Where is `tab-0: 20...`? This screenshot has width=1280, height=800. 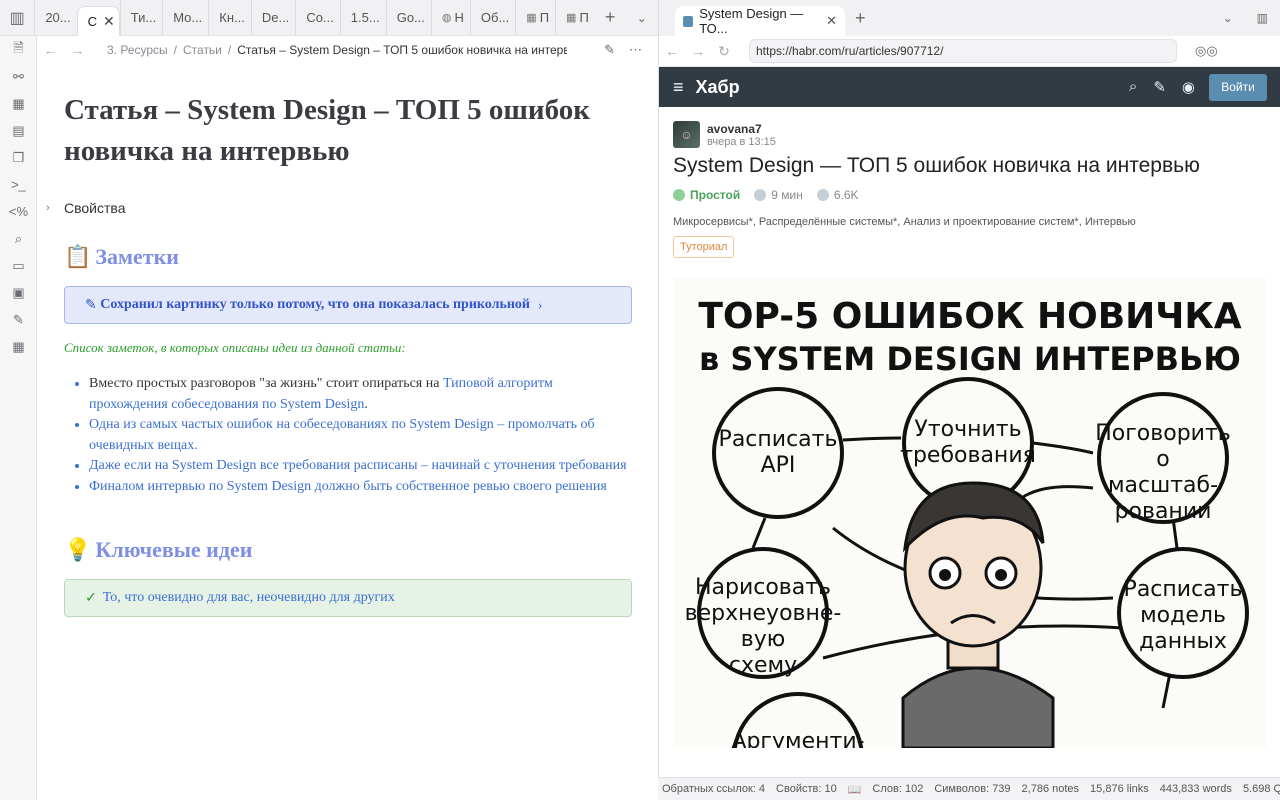 tab-0: 20... is located at coordinates (55, 18).